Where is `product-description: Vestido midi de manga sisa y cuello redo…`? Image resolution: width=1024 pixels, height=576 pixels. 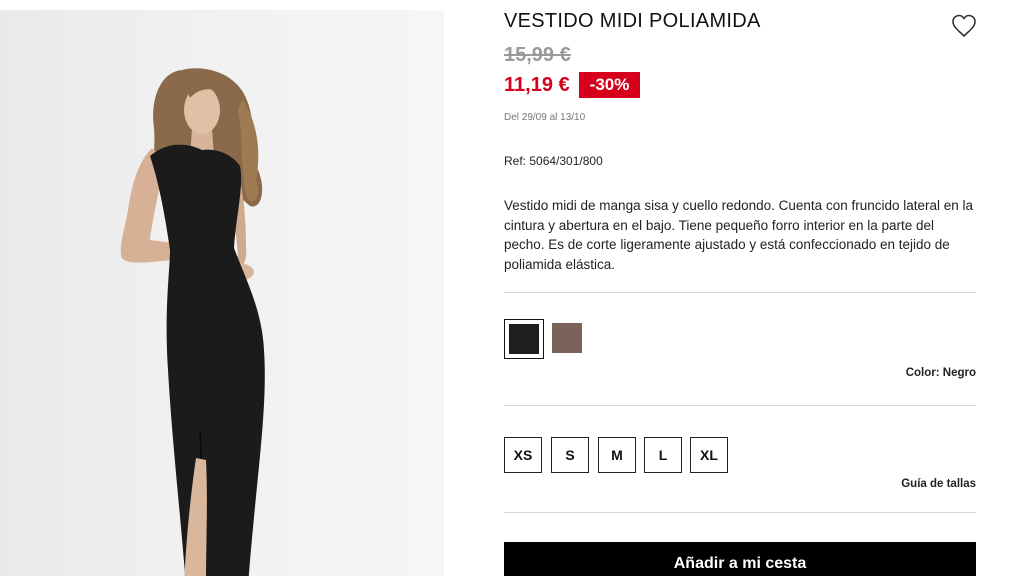
product-description: Vestido midi de manga sisa y cuello redo… is located at coordinates (739, 235).